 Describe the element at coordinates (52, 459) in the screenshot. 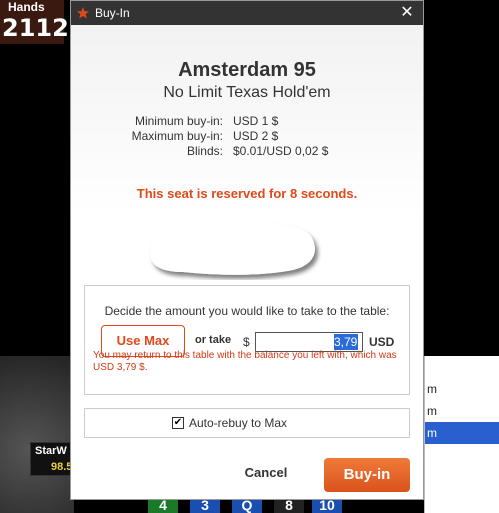

I see `player-seat: StarW 98.5` at that location.